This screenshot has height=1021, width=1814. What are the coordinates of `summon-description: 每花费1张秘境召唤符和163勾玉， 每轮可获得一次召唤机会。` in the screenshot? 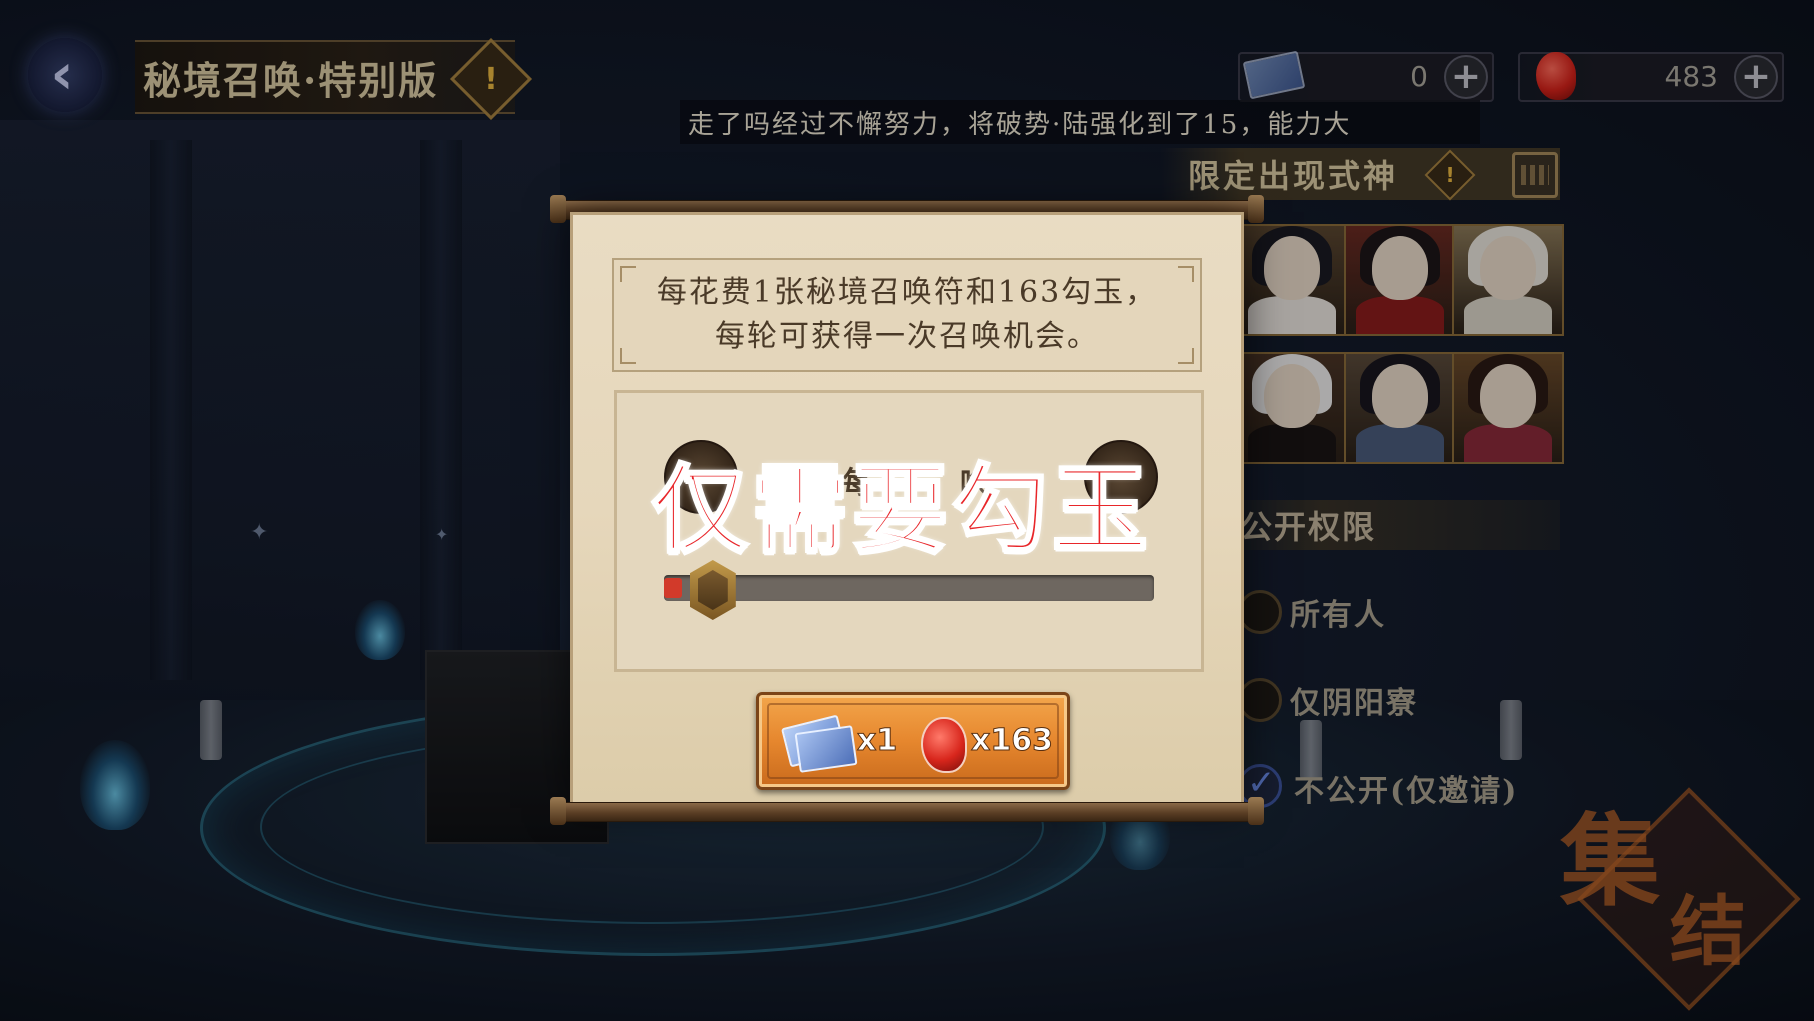 It's located at (907, 315).